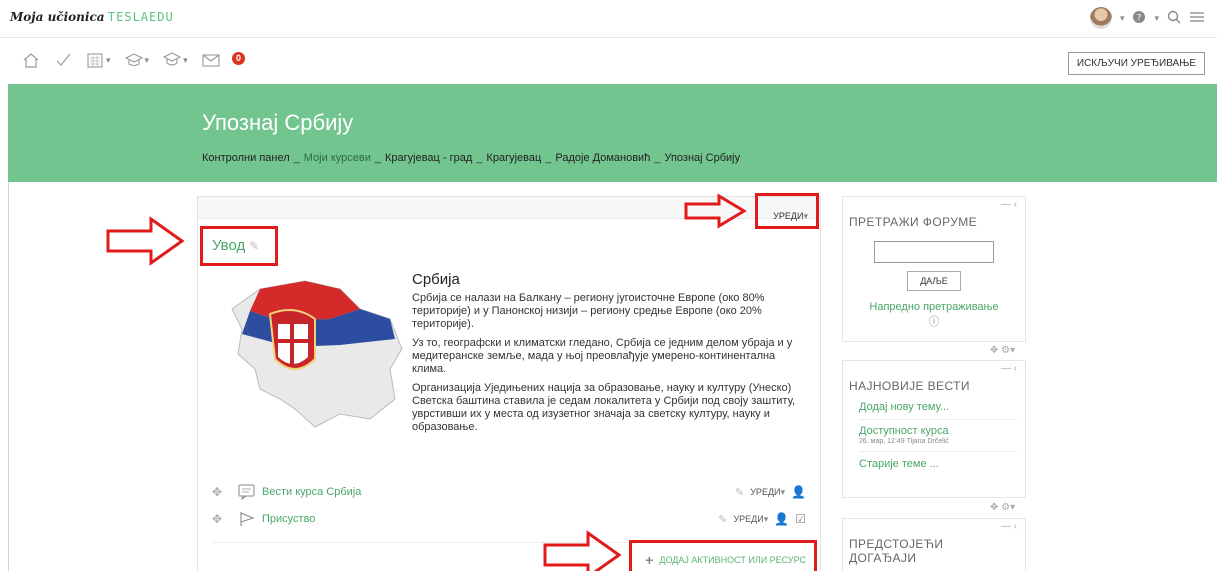 The height and width of the screenshot is (571, 1217). What do you see at coordinates (934, 307) in the screenshot?
I see `advanced-search-link: Напредно претраживање` at bounding box center [934, 307].